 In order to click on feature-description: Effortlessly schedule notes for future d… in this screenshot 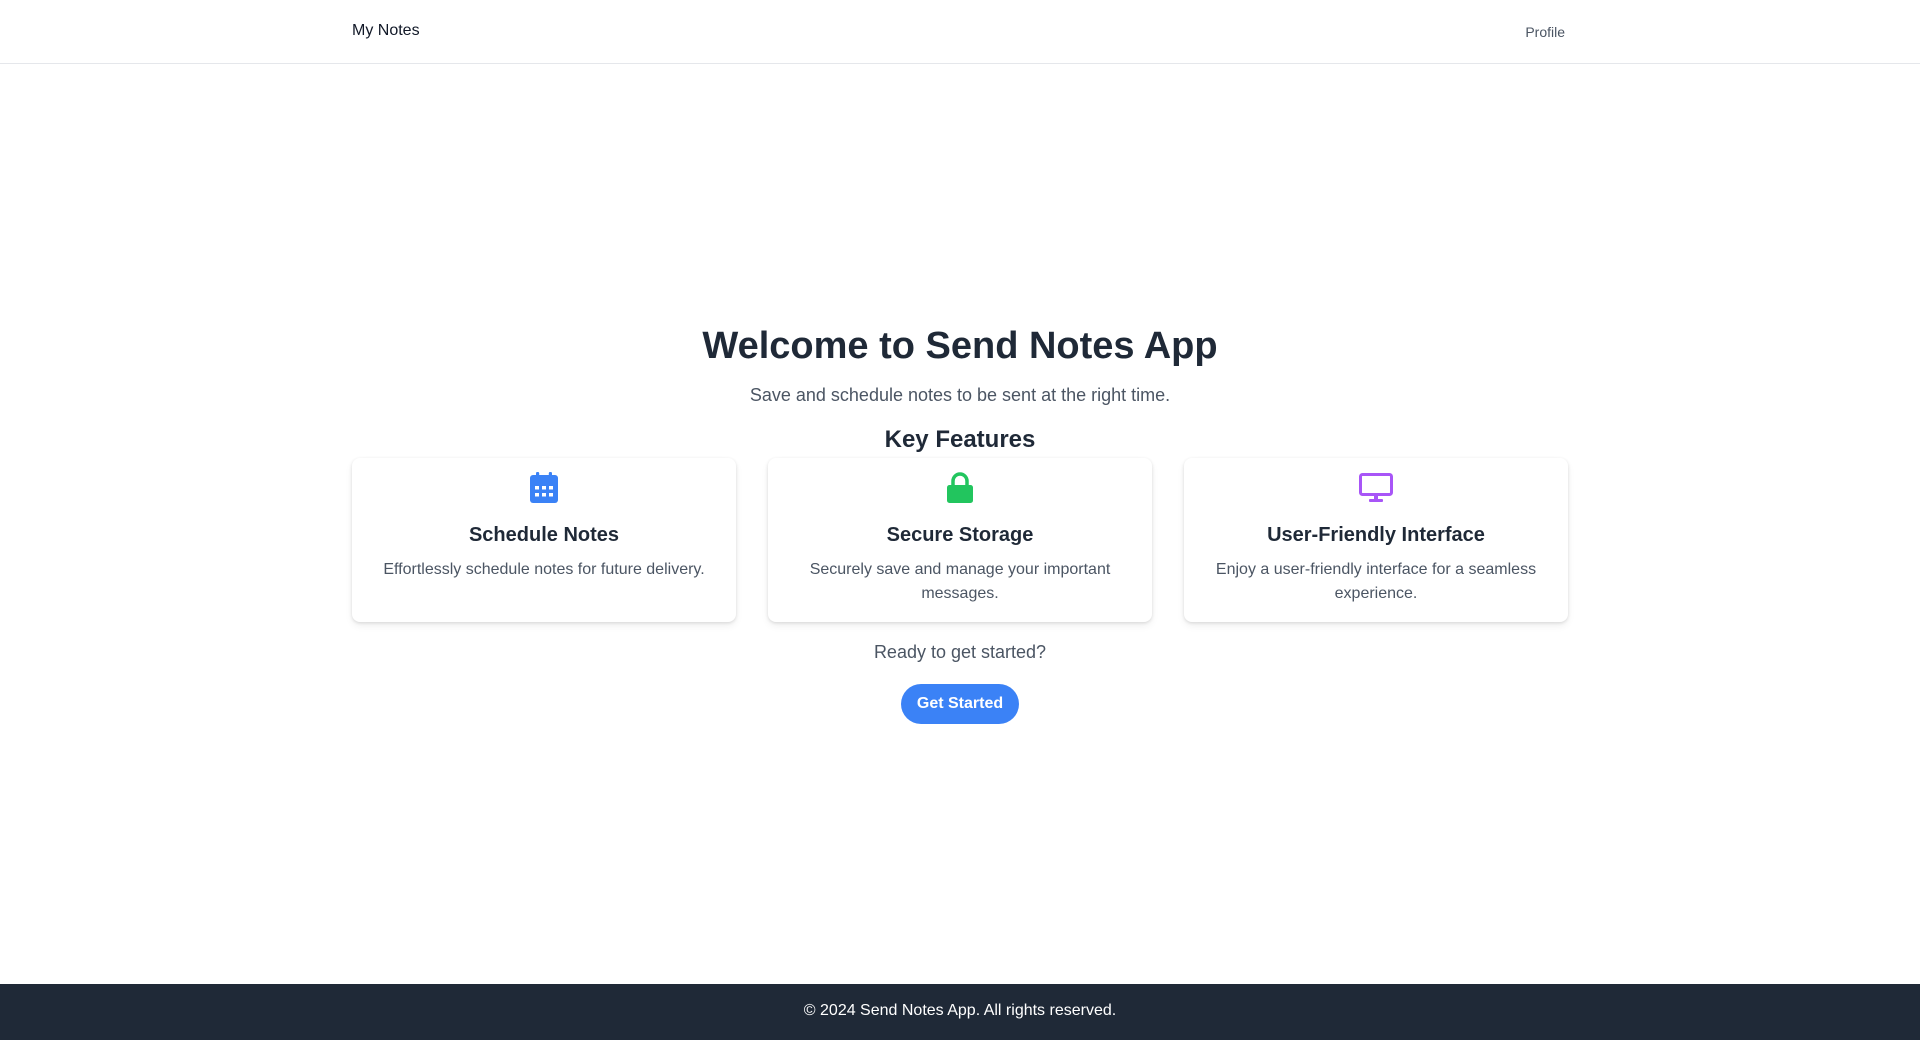, I will do `click(544, 569)`.